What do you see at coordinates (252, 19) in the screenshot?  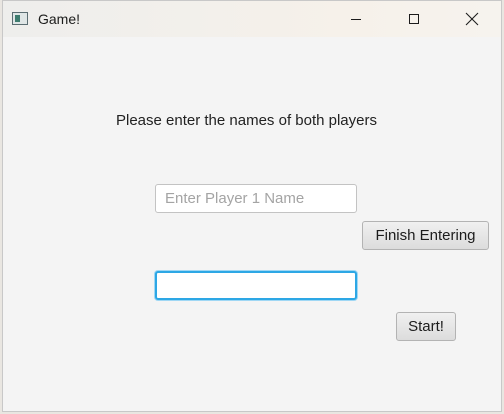 I see `title-bar: Game!` at bounding box center [252, 19].